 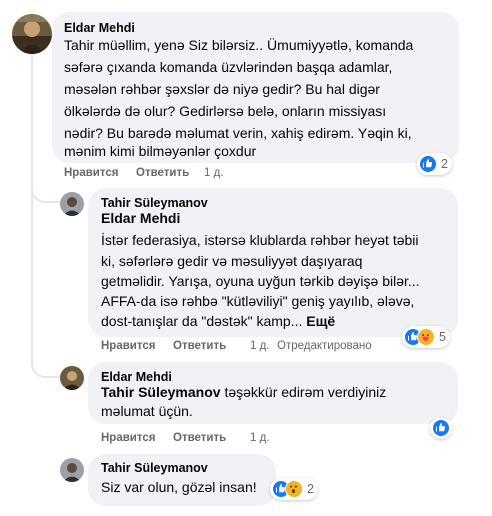 I want to click on comment-actions: Нравится Ответить 1 д. Отредактировано, so click(x=251, y=347).